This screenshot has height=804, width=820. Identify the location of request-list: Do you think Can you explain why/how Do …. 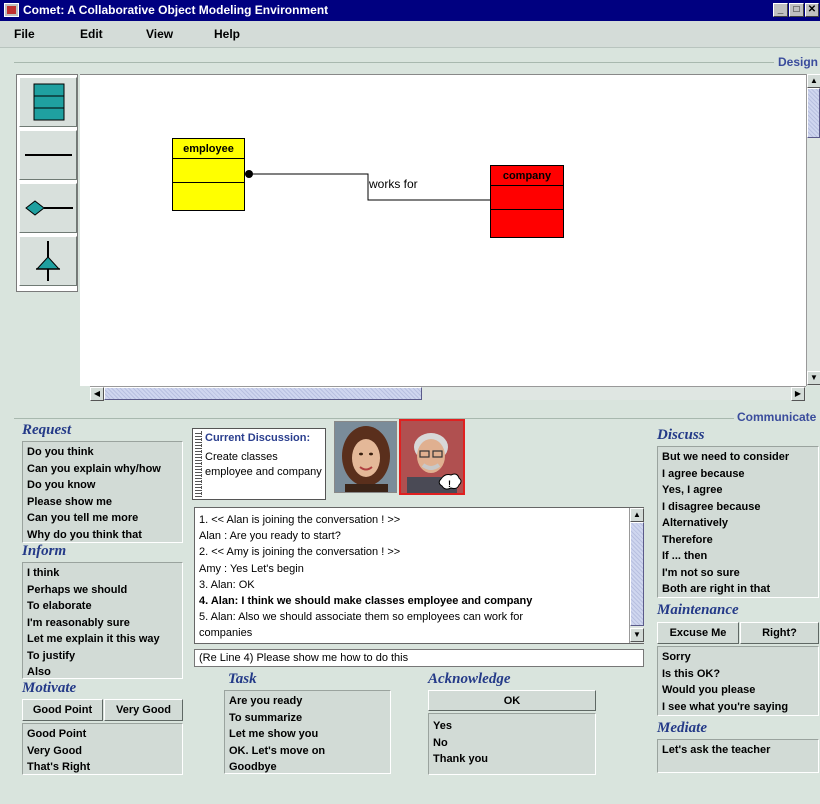
(102, 492).